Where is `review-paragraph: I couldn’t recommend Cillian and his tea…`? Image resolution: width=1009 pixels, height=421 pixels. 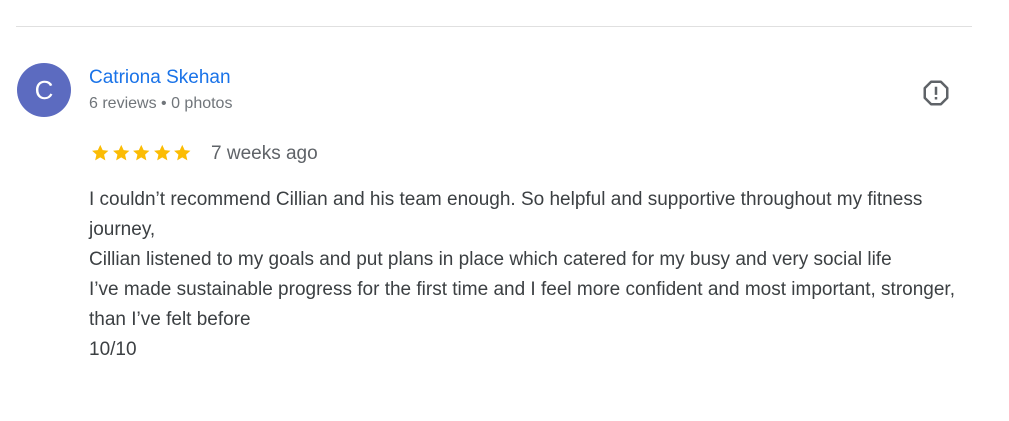 review-paragraph: I couldn’t recommend Cillian and his tea… is located at coordinates (506, 214).